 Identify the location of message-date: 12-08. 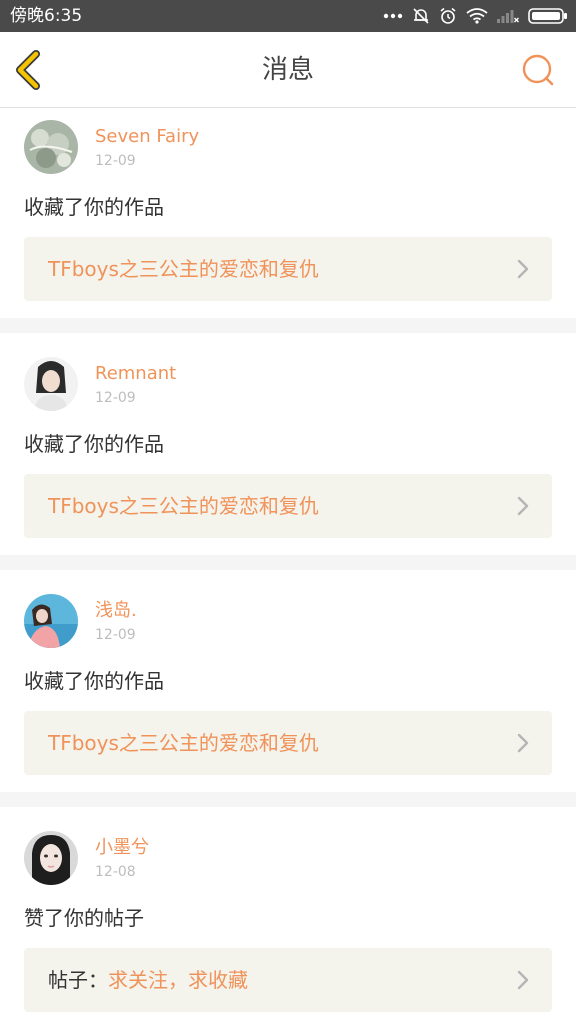
(115, 872).